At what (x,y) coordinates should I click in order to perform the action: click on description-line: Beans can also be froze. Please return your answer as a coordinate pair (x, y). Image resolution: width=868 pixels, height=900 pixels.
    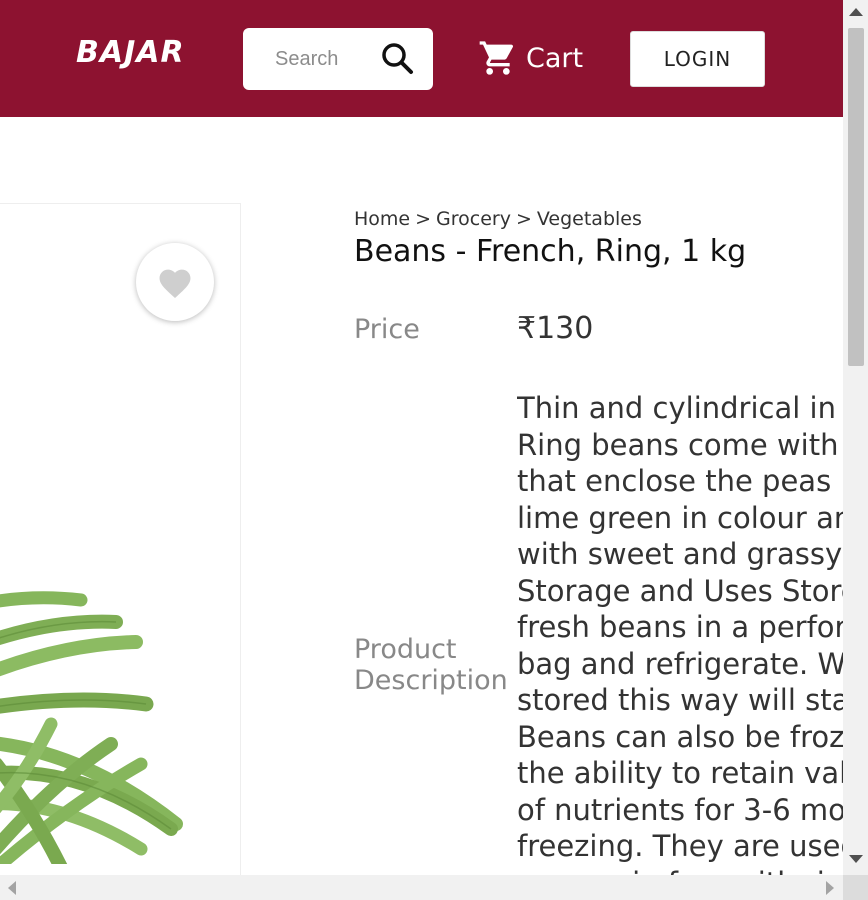
    Looking at the image, I should click on (684, 736).